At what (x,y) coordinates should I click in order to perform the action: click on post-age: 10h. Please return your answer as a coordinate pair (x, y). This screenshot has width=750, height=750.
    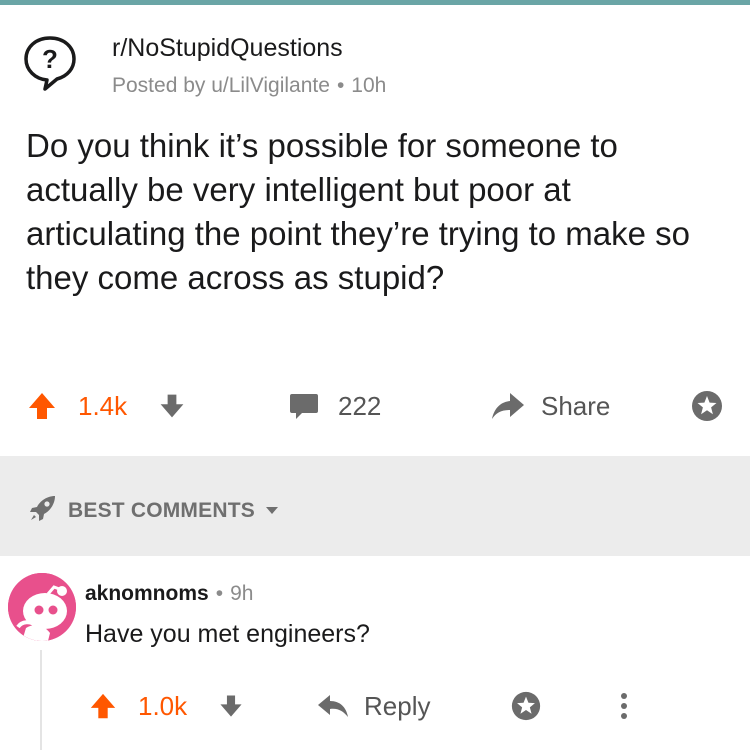
    Looking at the image, I should click on (369, 85).